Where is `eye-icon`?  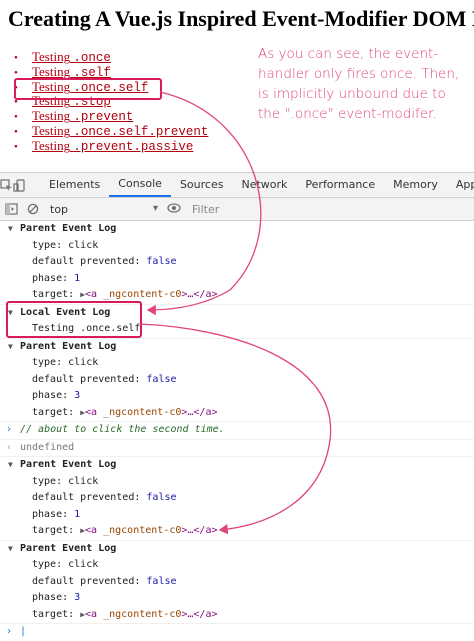 eye-icon is located at coordinates (174, 209).